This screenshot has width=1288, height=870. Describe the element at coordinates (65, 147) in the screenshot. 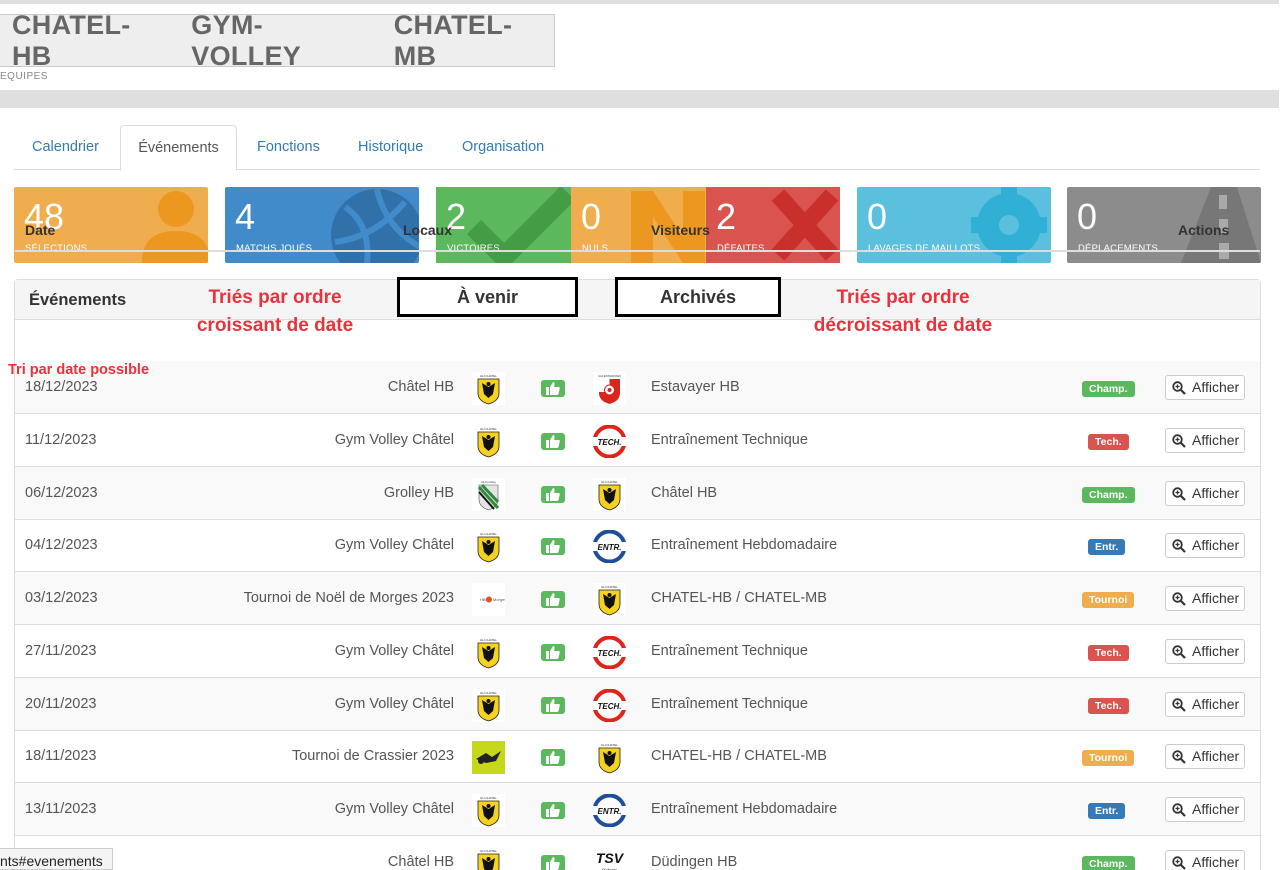

I see `tab-calendrier: Calendrier` at that location.